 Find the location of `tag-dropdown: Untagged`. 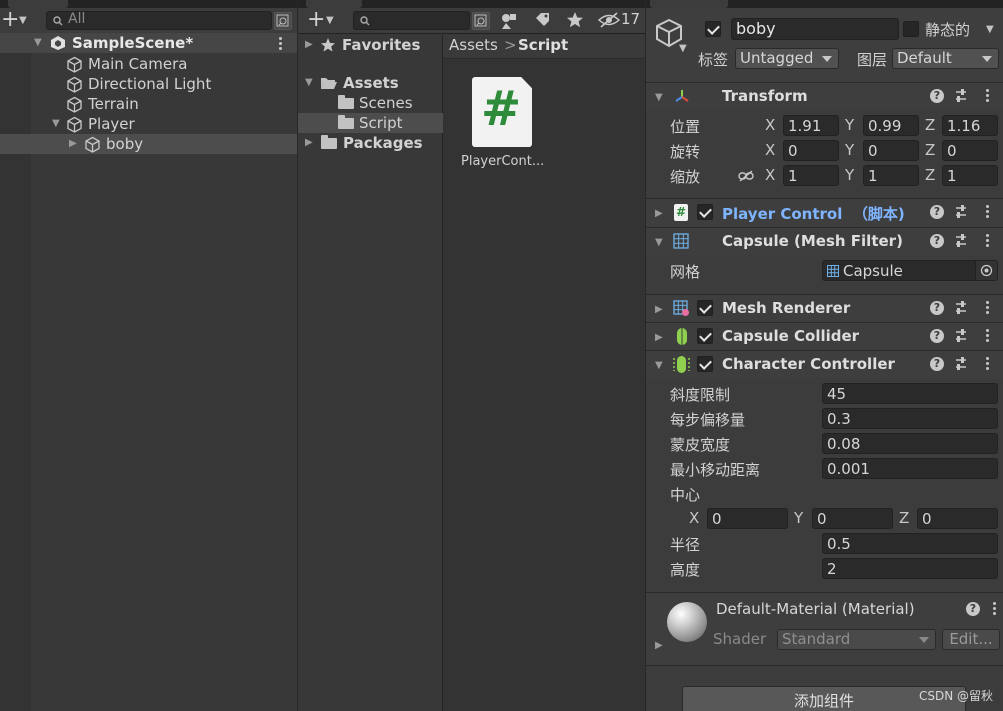

tag-dropdown: Untagged is located at coordinates (787, 58).